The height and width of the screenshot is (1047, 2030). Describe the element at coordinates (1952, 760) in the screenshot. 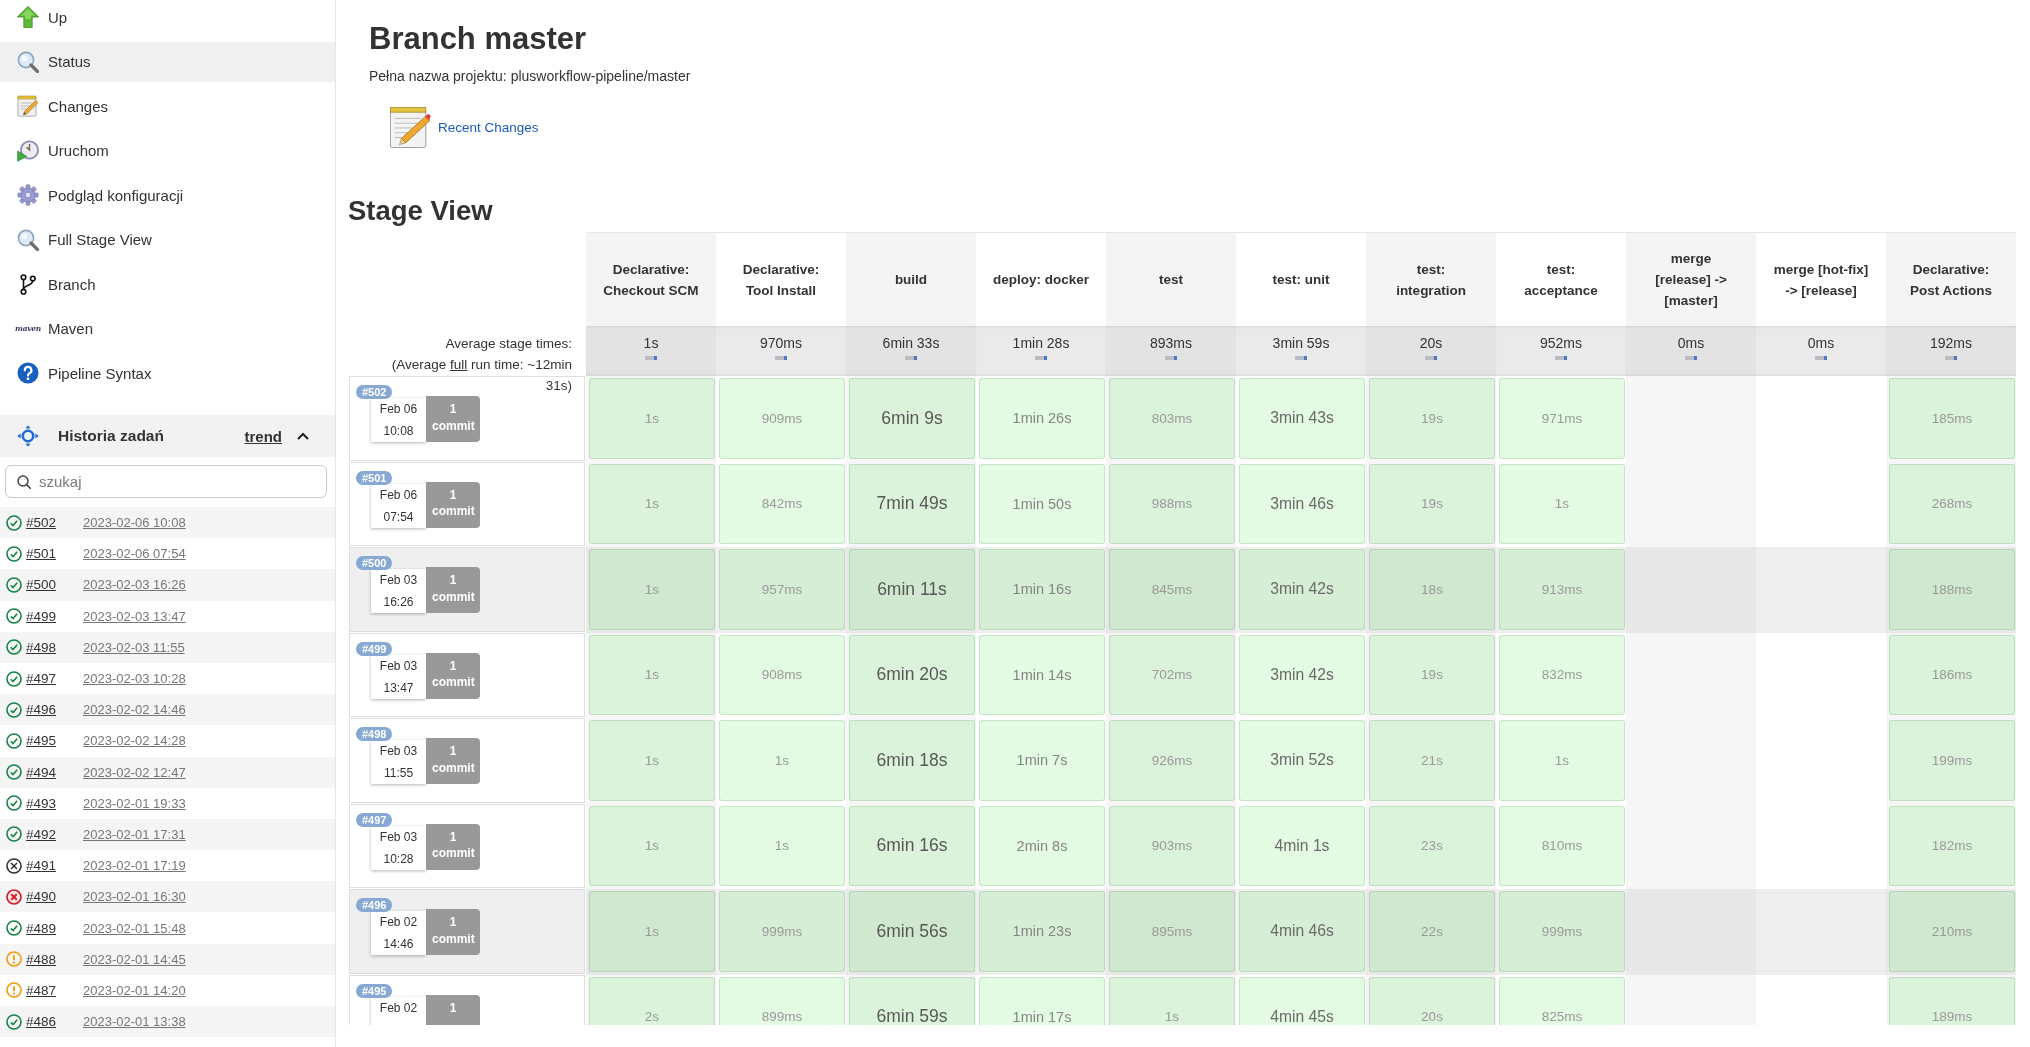

I see `stage-duration: 199ms` at that location.